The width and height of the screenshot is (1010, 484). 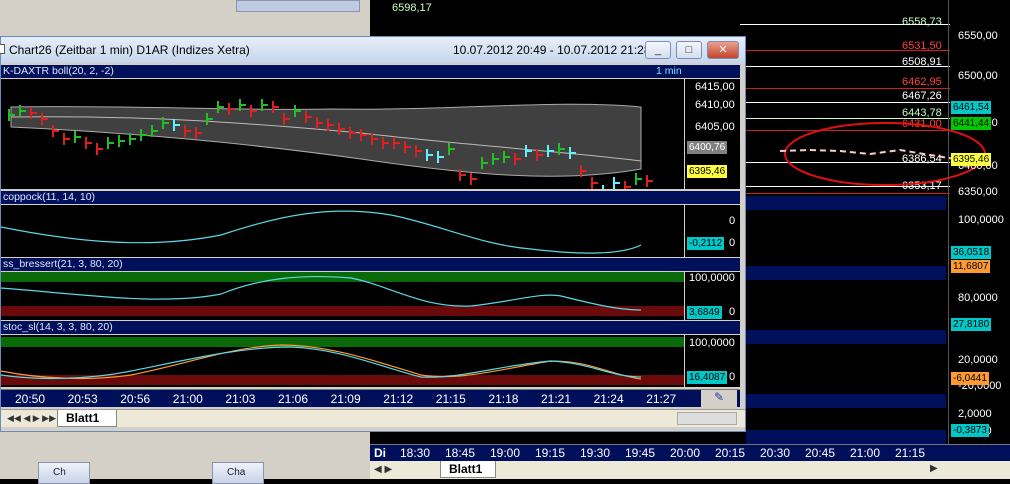 What do you see at coordinates (505, 453) in the screenshot?
I see `time-tick-label: 19:00` at bounding box center [505, 453].